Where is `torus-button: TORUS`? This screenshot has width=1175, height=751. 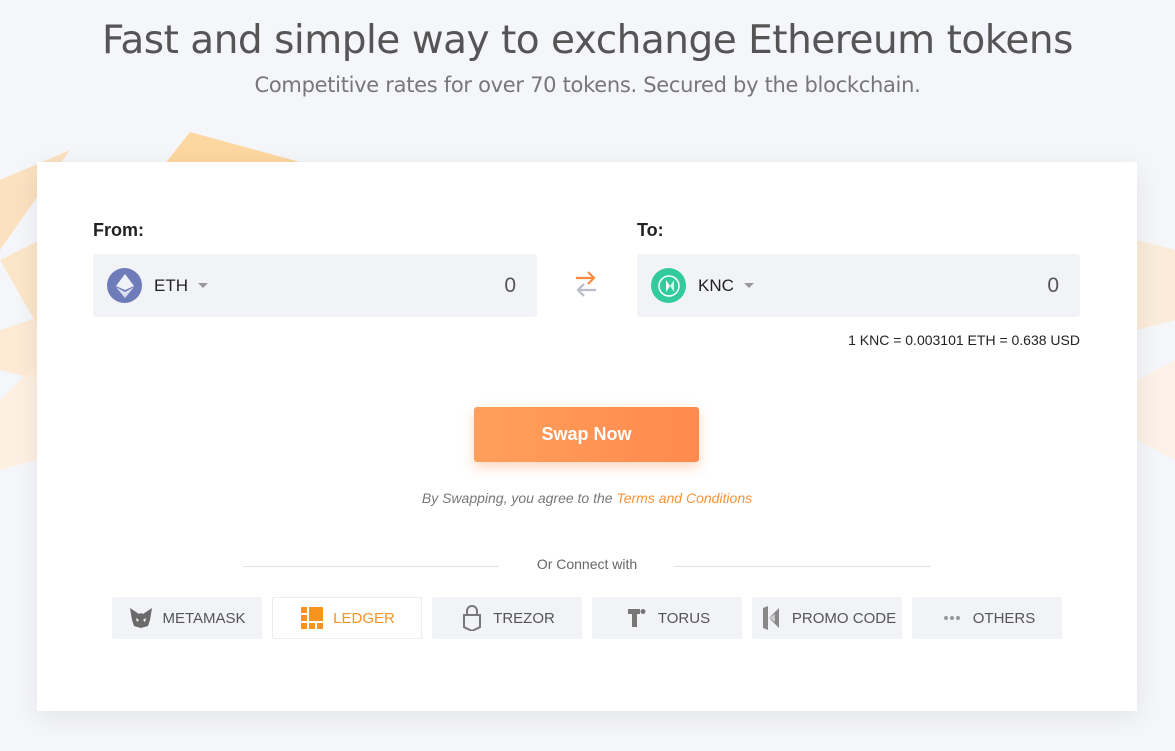 torus-button: TORUS is located at coordinates (667, 618).